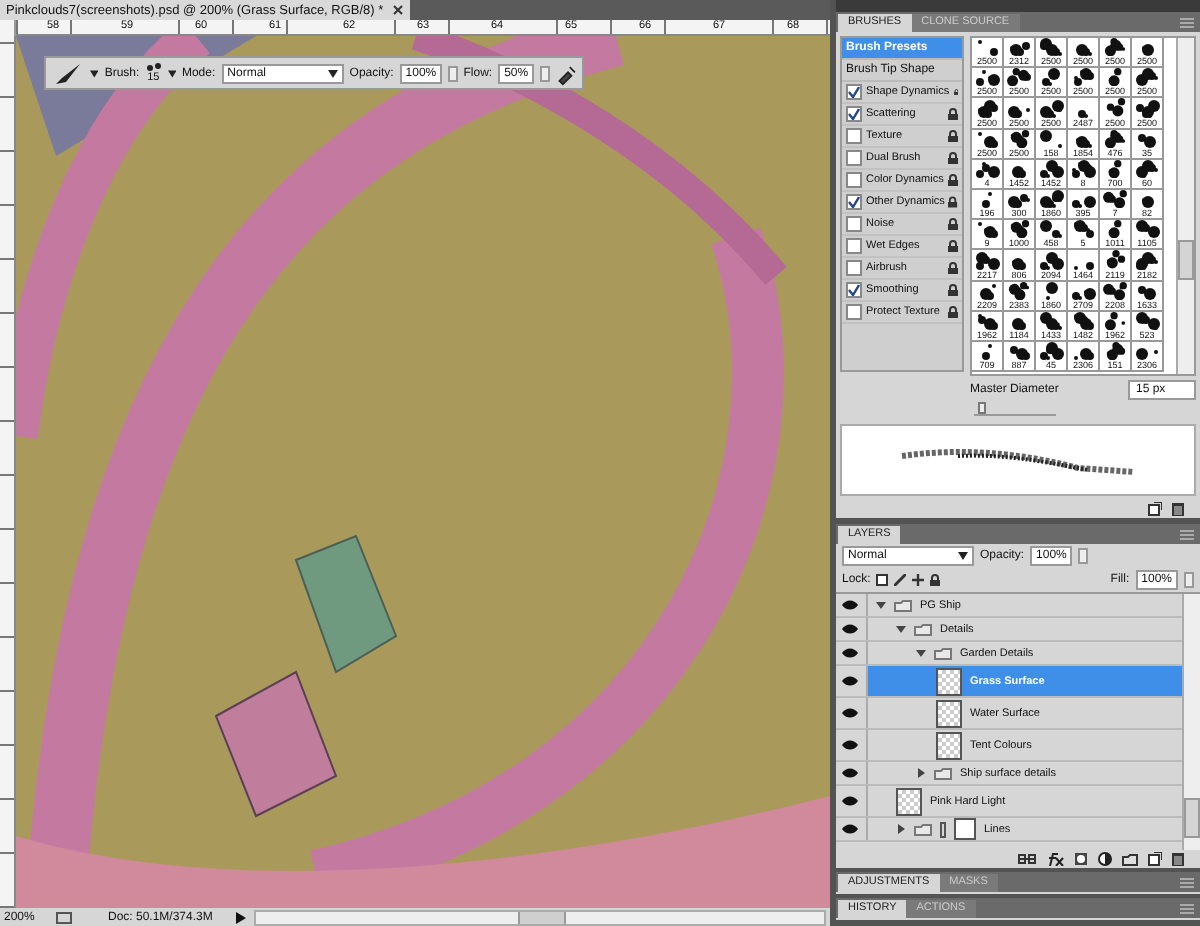 The width and height of the screenshot is (1200, 926). What do you see at coordinates (565, 73) in the screenshot?
I see `airbrush-icon` at bounding box center [565, 73].